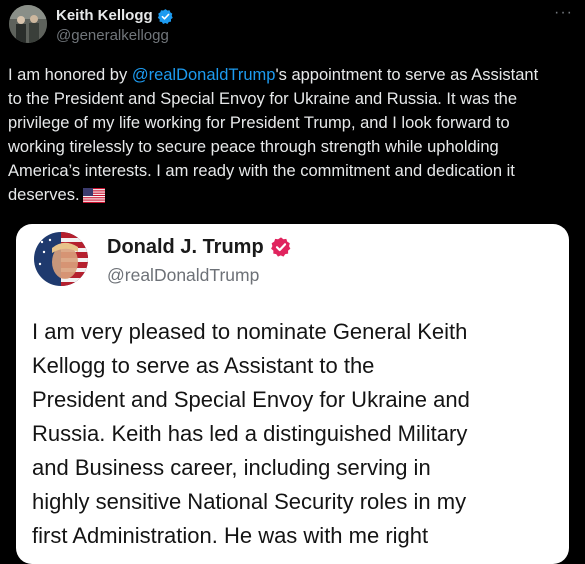 Image resolution: width=585 pixels, height=564 pixels. Describe the element at coordinates (203, 365) in the screenshot. I see `quoted-line: Kellogg to serve as Assistant to the` at that location.